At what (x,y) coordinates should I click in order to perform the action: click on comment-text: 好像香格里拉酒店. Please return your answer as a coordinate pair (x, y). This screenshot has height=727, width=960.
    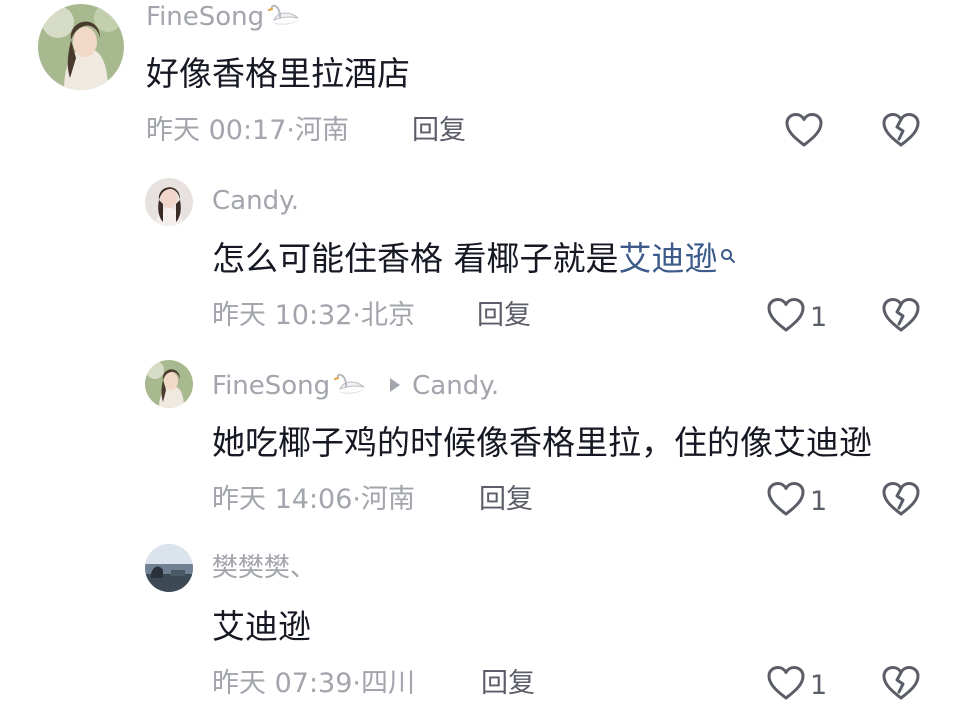
    Looking at the image, I should click on (278, 73).